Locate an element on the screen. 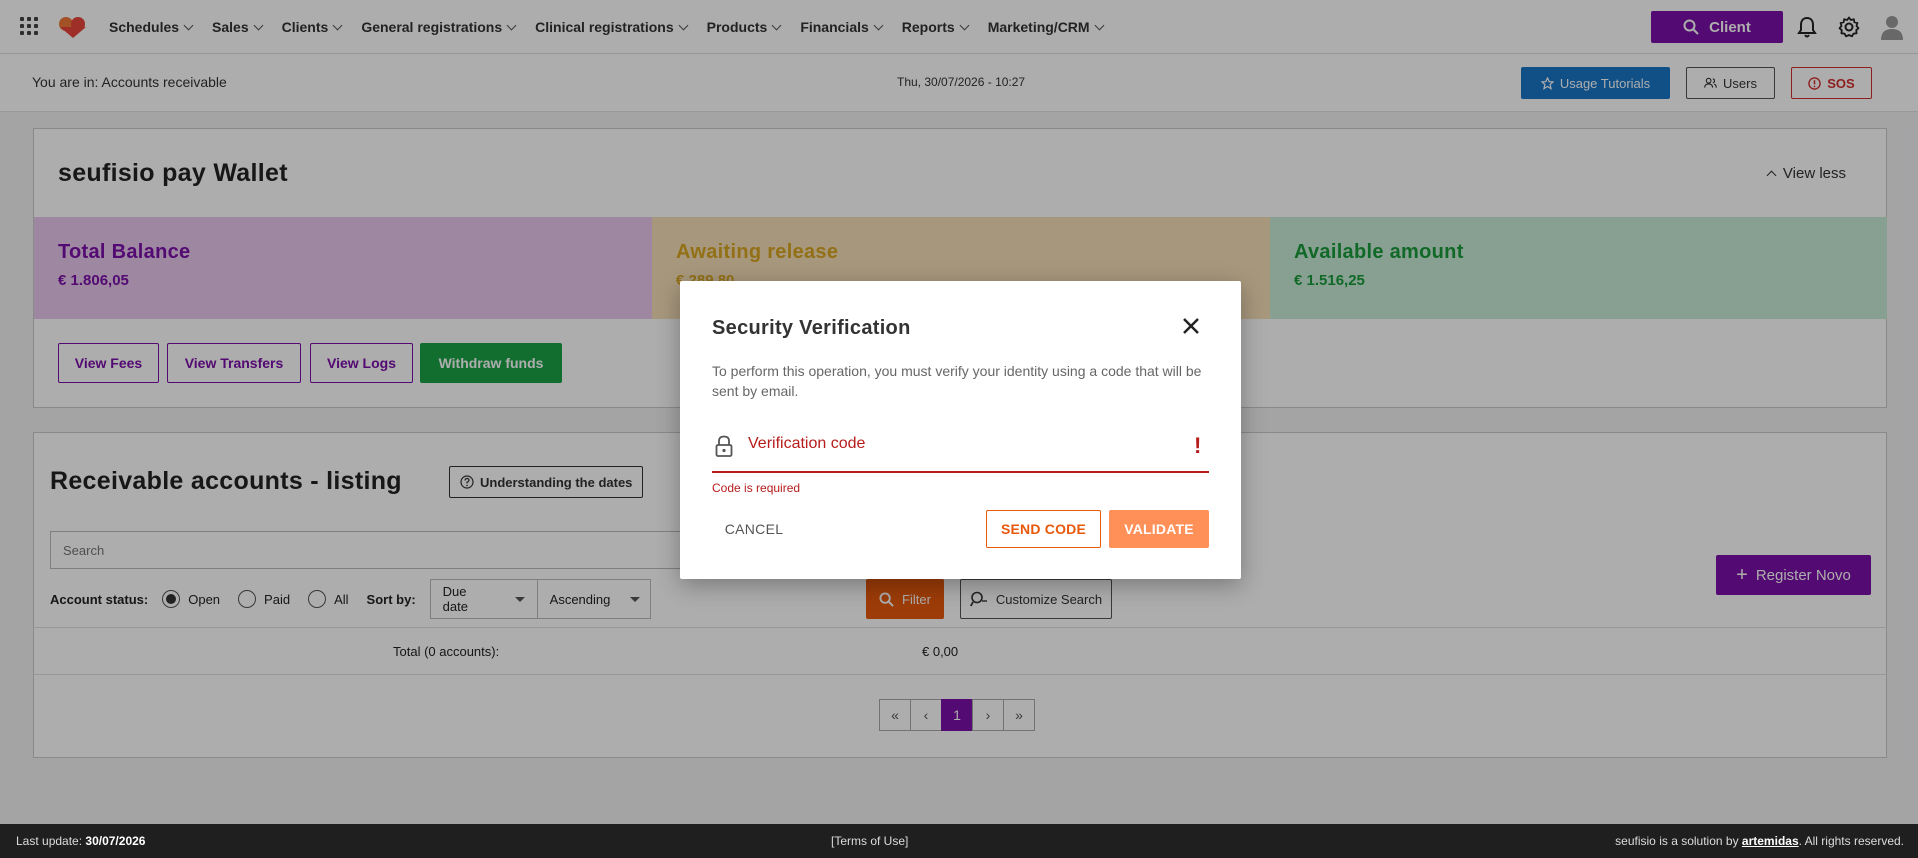 The image size is (1918, 858). error-icon: ! is located at coordinates (1198, 445).